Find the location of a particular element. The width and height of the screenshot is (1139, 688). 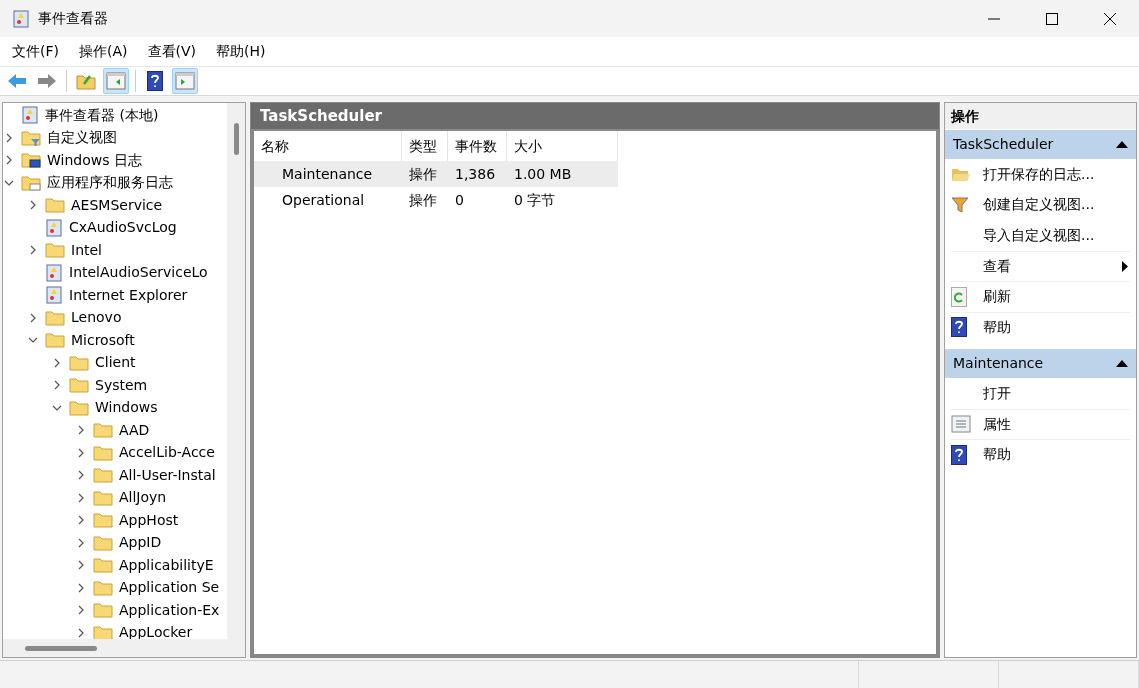

folder-up-icon is located at coordinates (86, 81).